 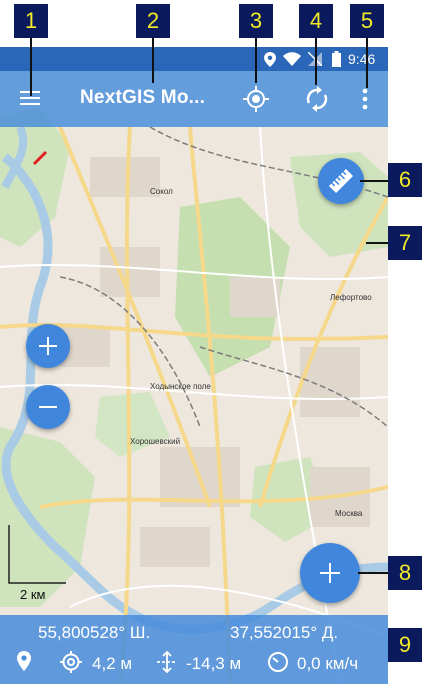 I want to click on wifi-icon, so click(x=292, y=59).